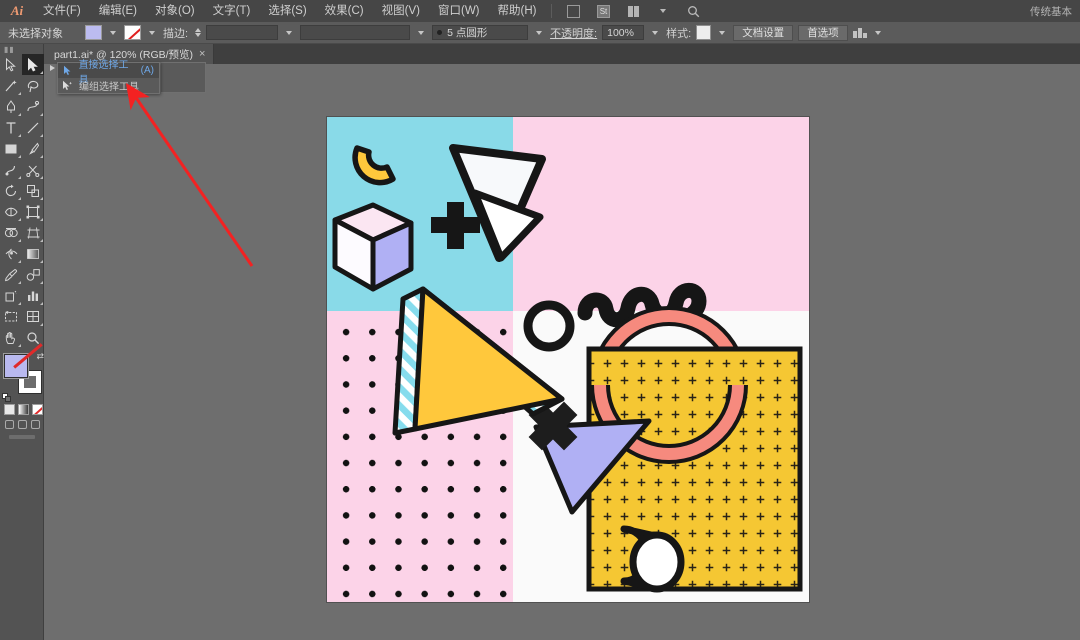  Describe the element at coordinates (176, 33) in the screenshot. I see `stroke-weight-label: 描边:` at that location.